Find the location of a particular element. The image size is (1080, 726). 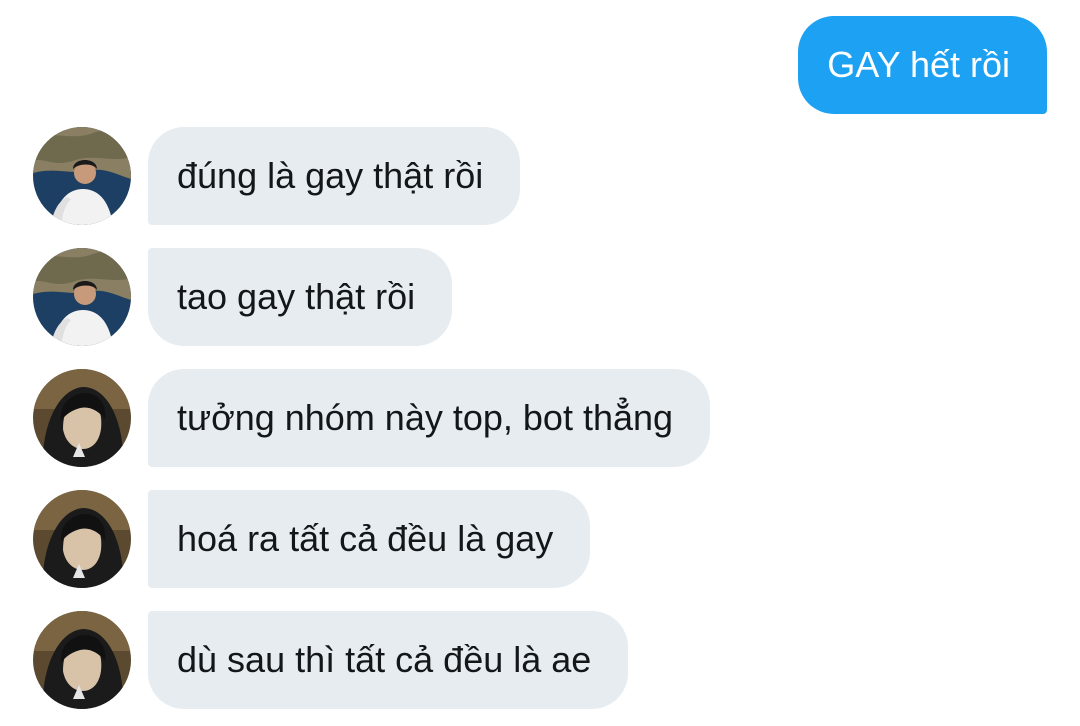

received-message-bubble: tưởng nhóm này top, bot thẳng is located at coordinates (429, 418).